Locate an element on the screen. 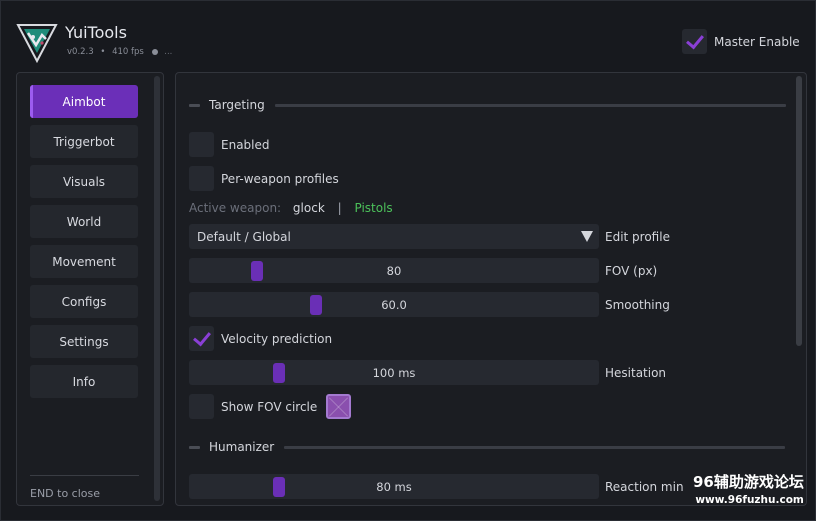  hesitation-value: 100 ms is located at coordinates (394, 372).